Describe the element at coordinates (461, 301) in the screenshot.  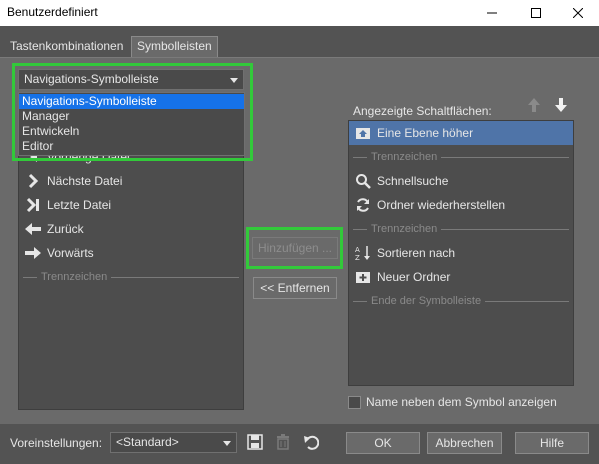
I see `list-item-end-of-toolbar: Ende der Symbolleiste` at that location.